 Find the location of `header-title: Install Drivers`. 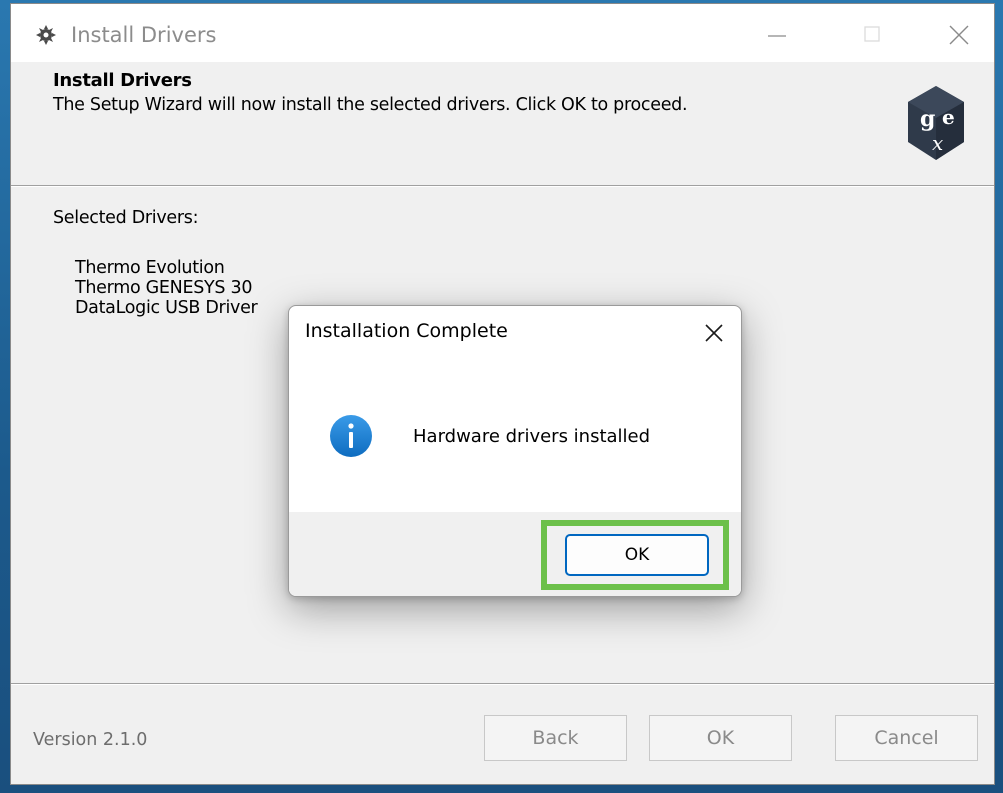

header-title: Install Drivers is located at coordinates (122, 80).